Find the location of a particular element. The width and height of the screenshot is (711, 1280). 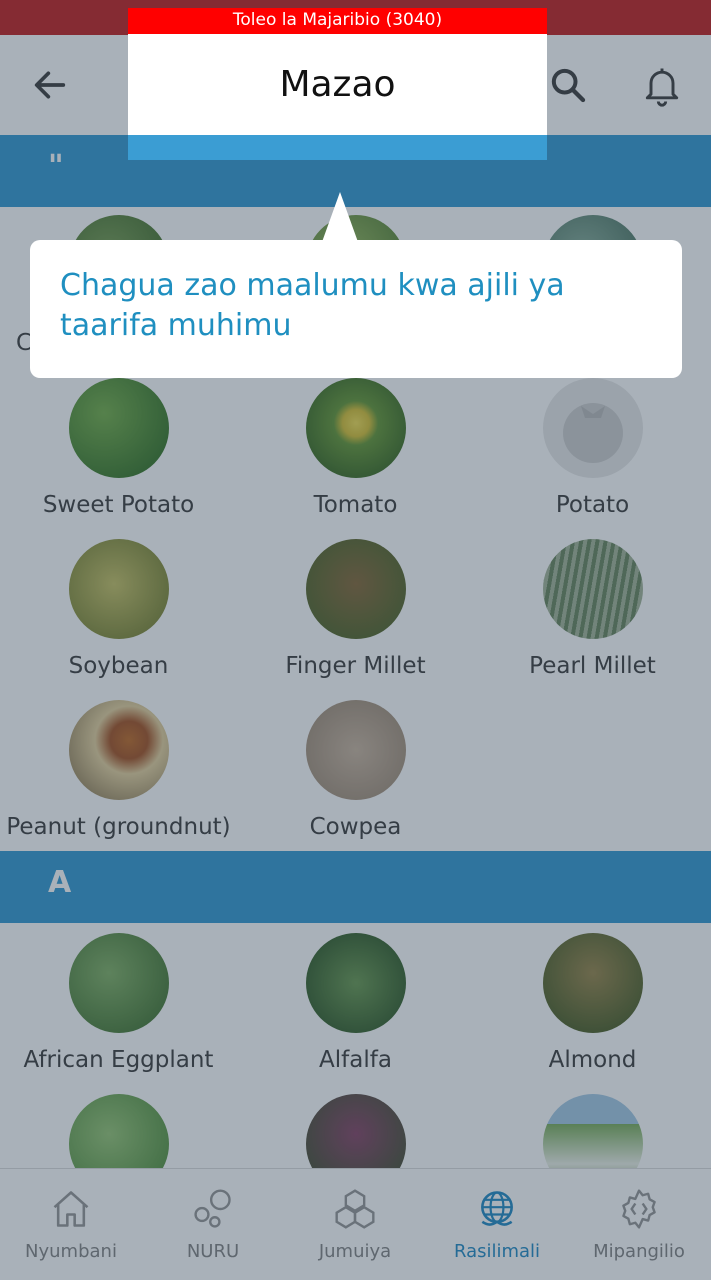

highlighted-title-card: Toleo la Majaribio (3040) Mazao is located at coordinates (337, 84).